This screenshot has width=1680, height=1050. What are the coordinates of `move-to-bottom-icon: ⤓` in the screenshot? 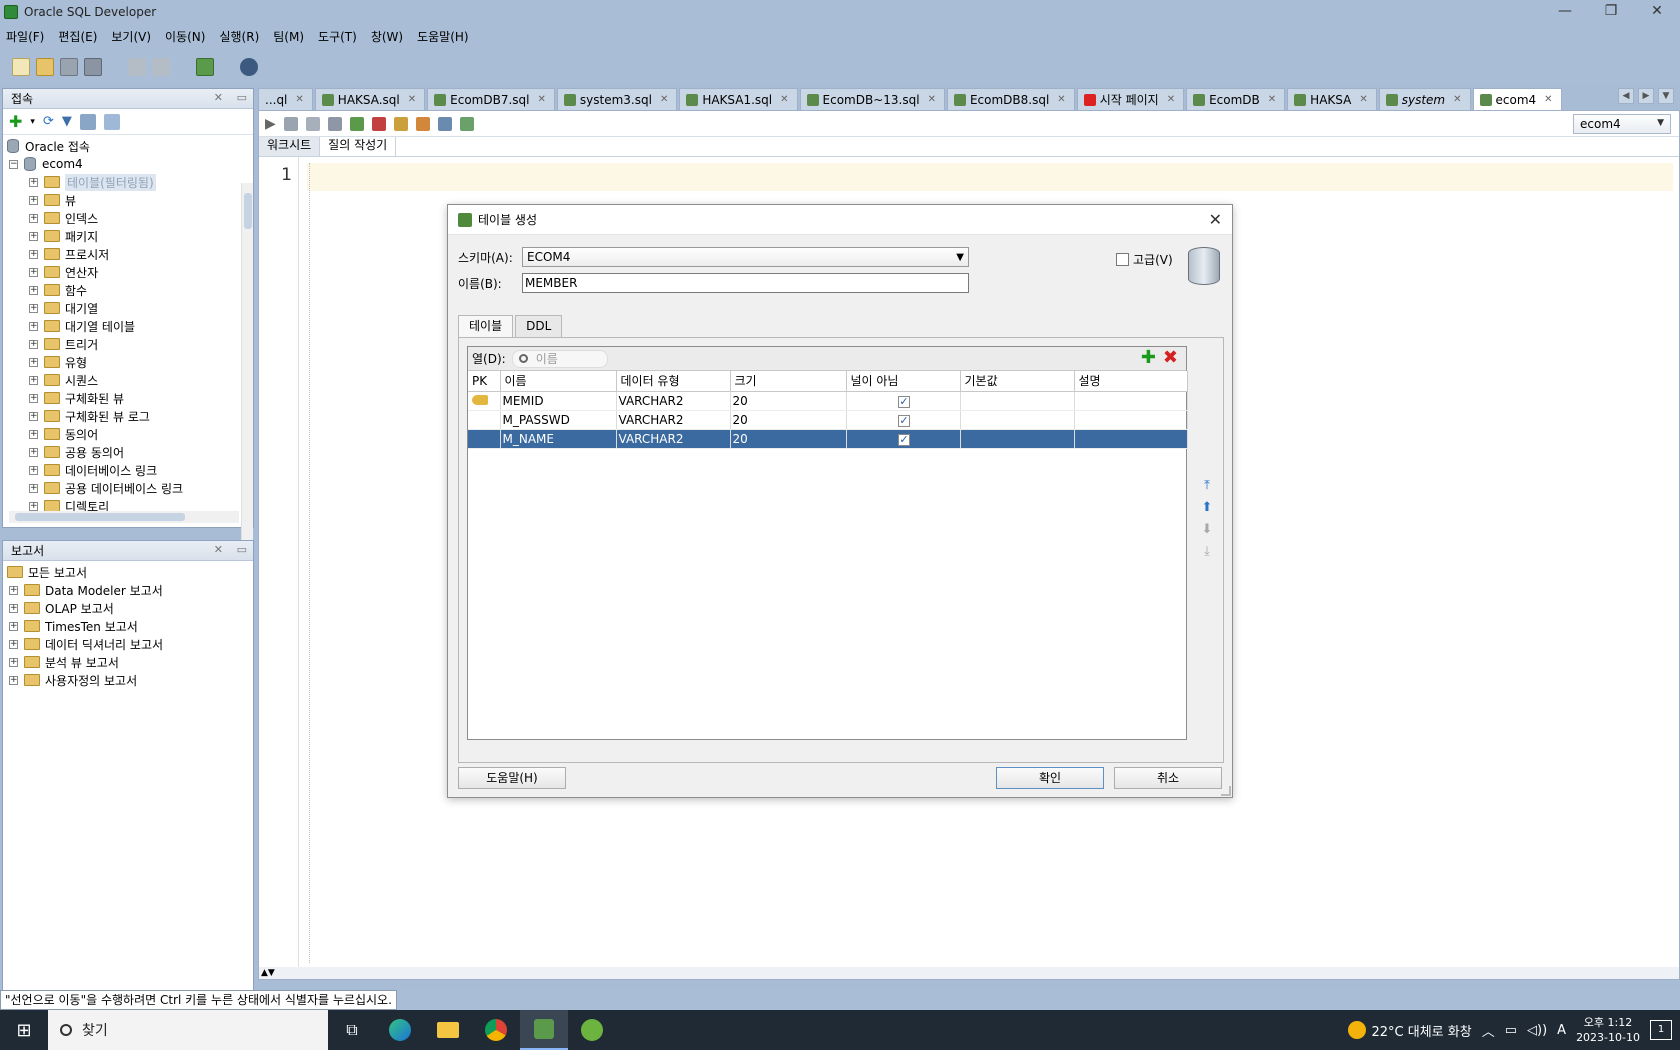 It's located at (1207, 552).